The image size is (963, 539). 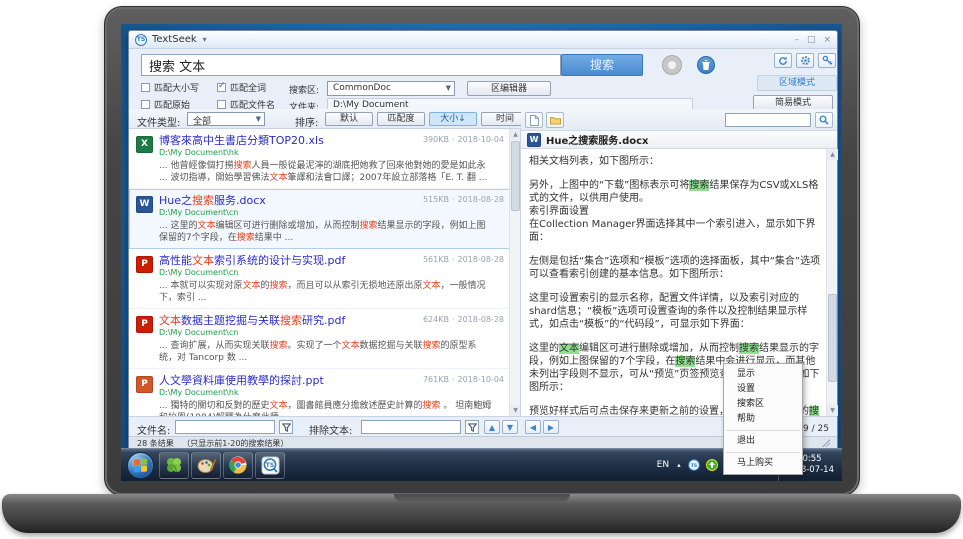 I want to click on result-meta: 561KB · 2018-08-28, so click(x=463, y=259).